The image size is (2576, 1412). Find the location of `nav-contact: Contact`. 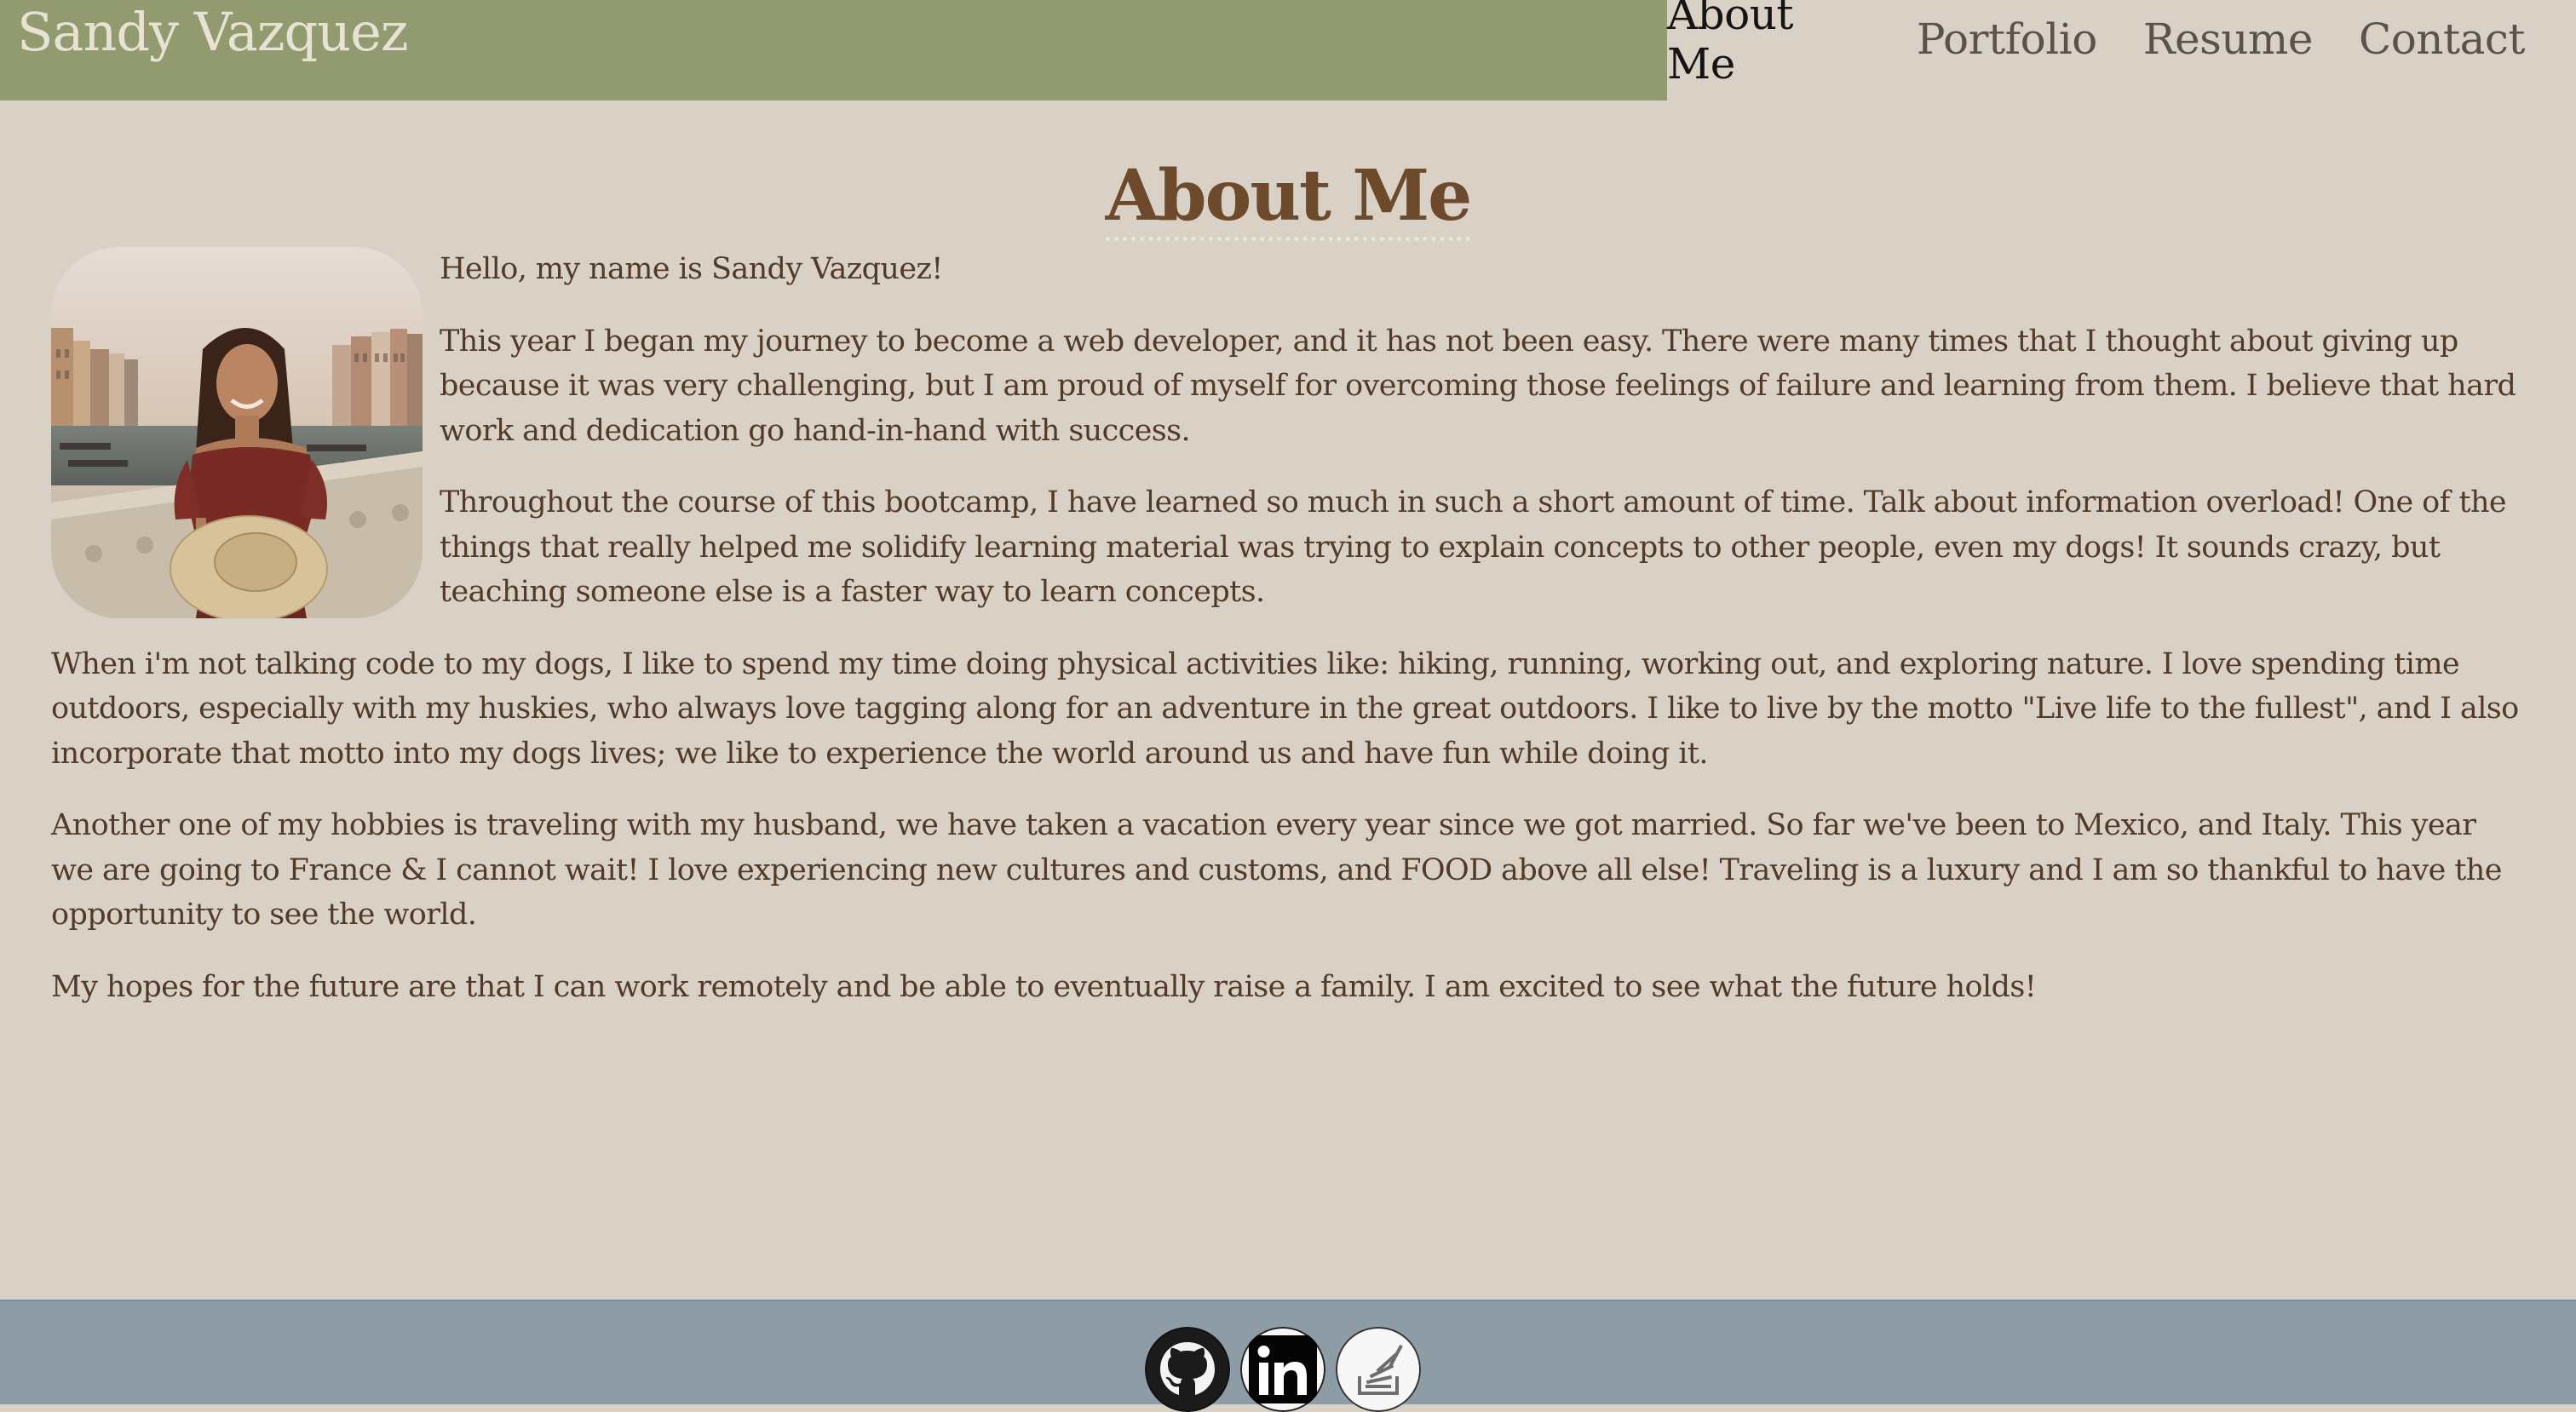

nav-contact: Contact is located at coordinates (2443, 39).